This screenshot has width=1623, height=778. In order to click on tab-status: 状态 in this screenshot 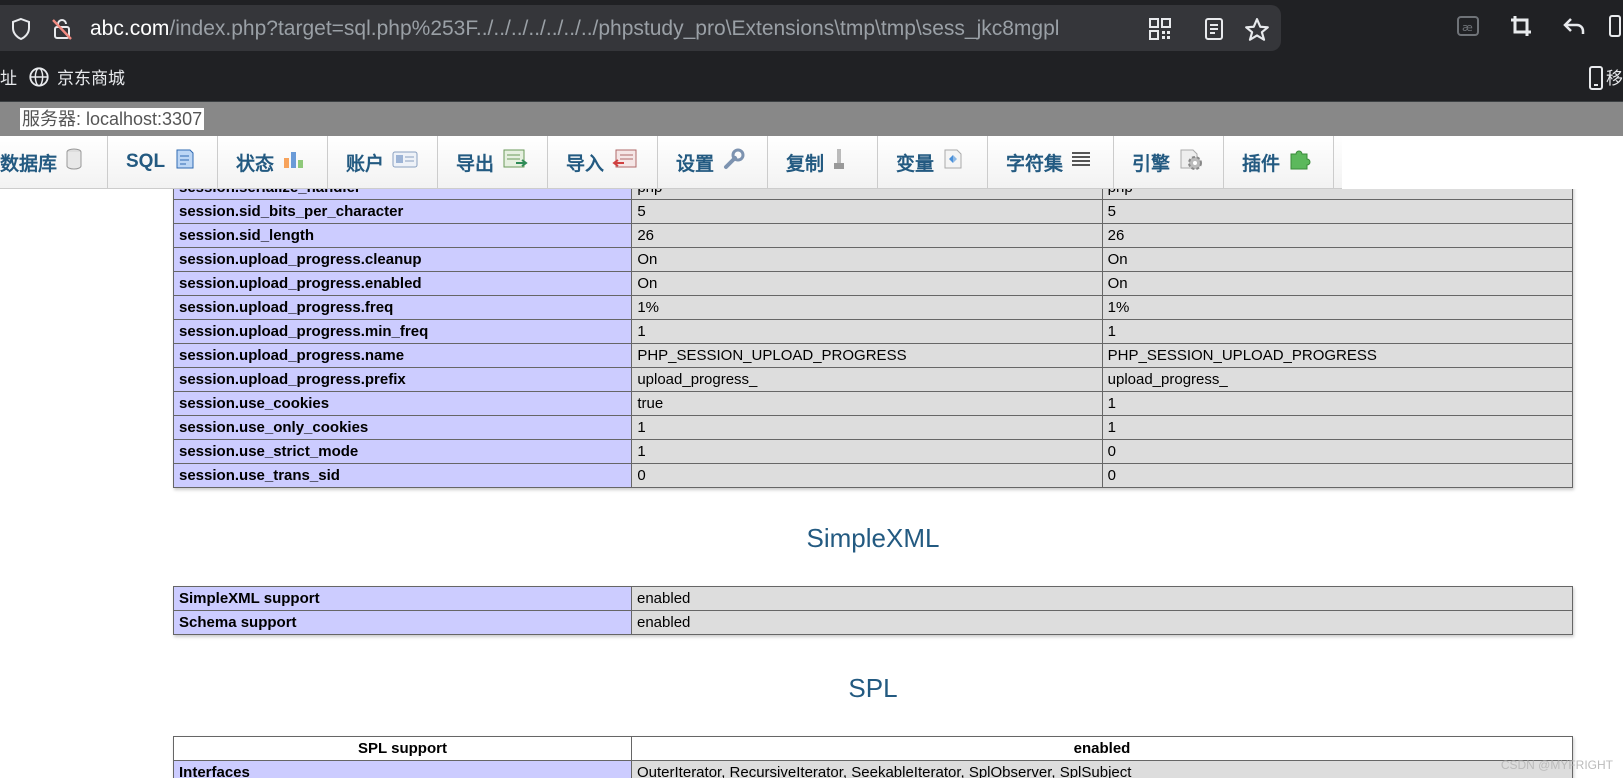, I will do `click(273, 162)`.